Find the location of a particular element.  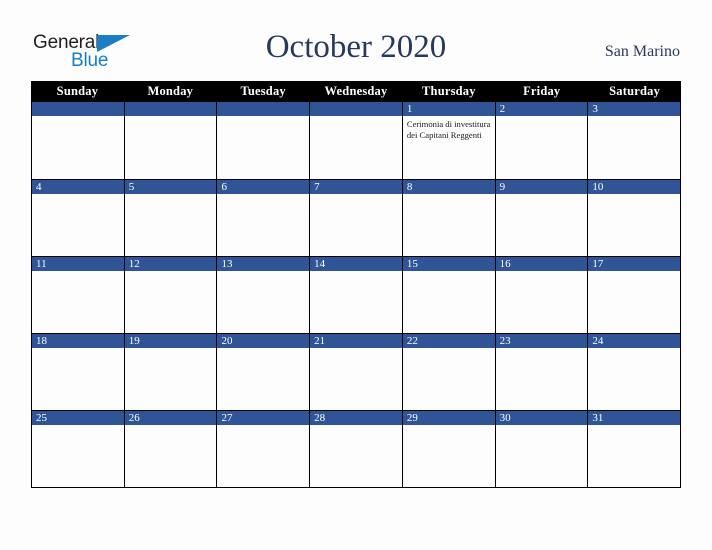

day-of-week-sunday: Sunday is located at coordinates (77, 91).